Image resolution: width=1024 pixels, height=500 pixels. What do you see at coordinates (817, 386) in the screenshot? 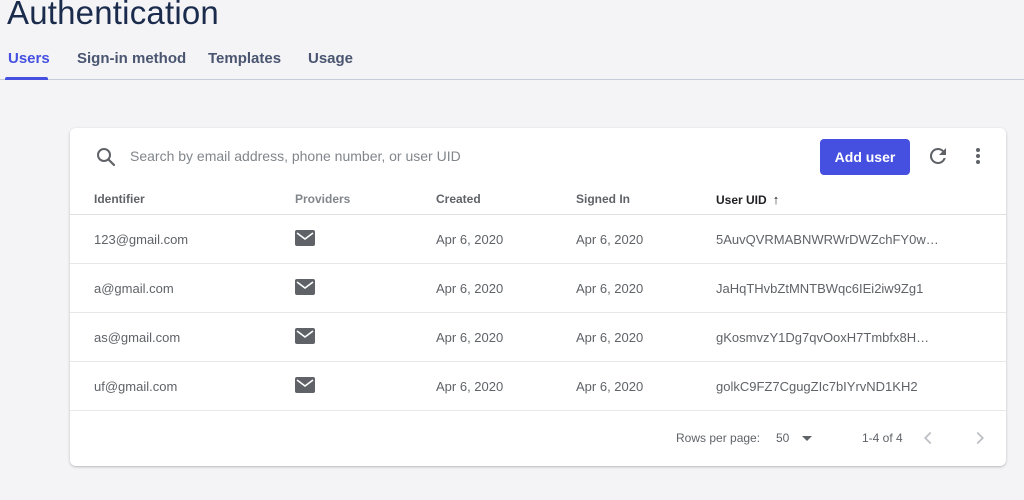
I see `cell-uid: golkC9FZ7CgugZIc7bIYrvND1KH2` at bounding box center [817, 386].